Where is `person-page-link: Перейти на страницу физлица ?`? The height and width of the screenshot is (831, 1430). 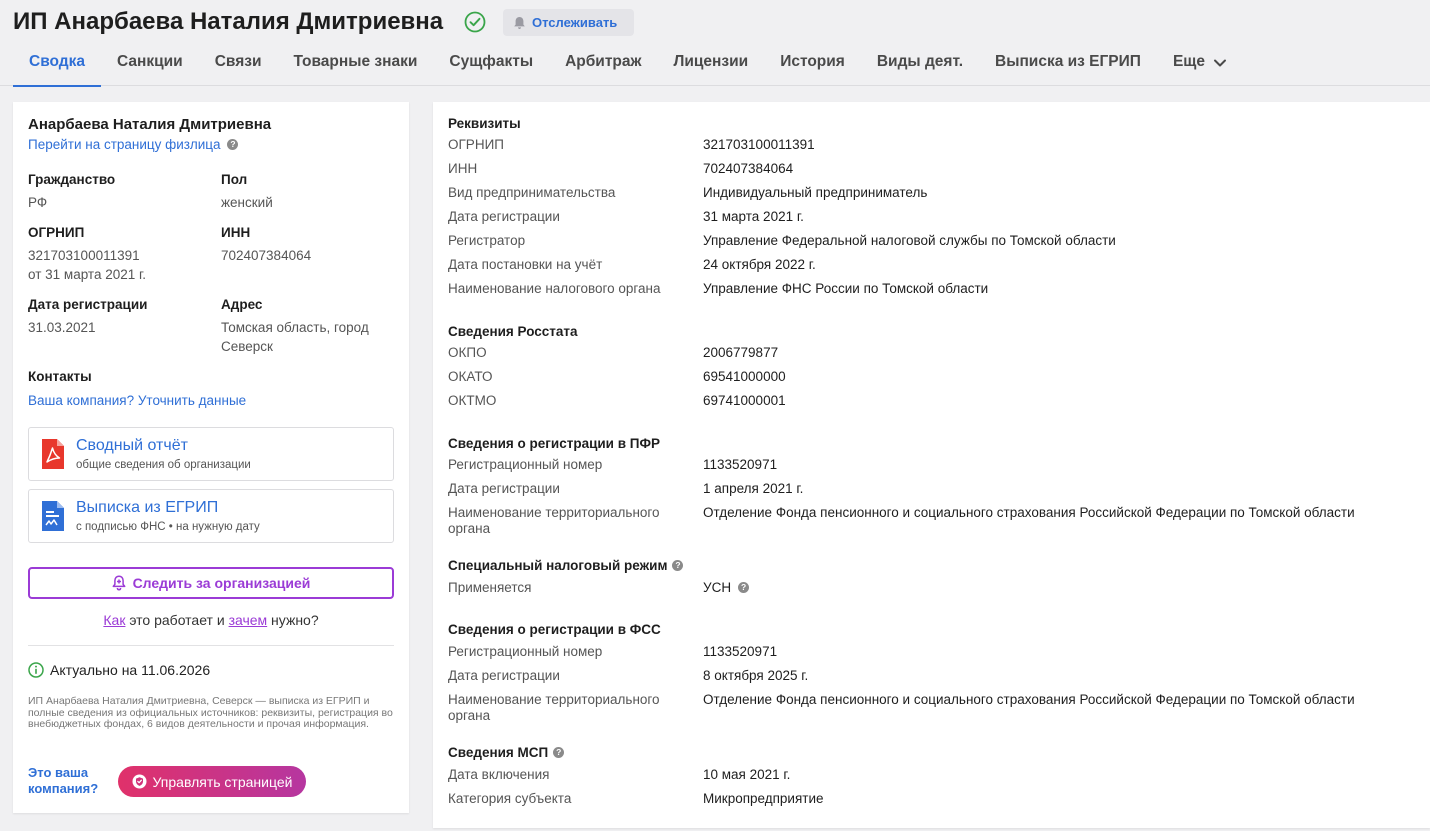 person-page-link: Перейти на страницу физлица ? is located at coordinates (133, 144).